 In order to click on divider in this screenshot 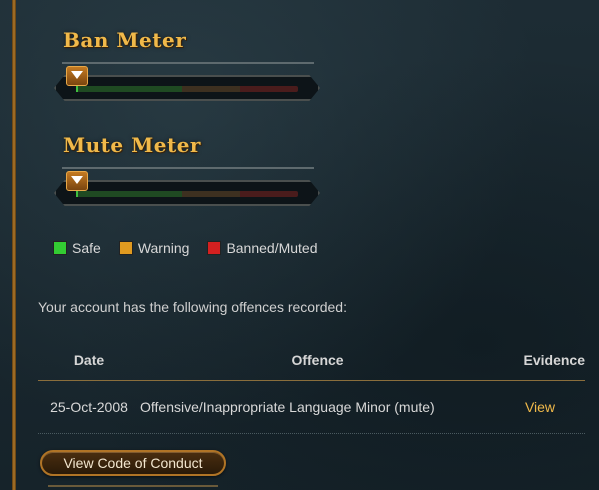, I will do `click(133, 486)`.